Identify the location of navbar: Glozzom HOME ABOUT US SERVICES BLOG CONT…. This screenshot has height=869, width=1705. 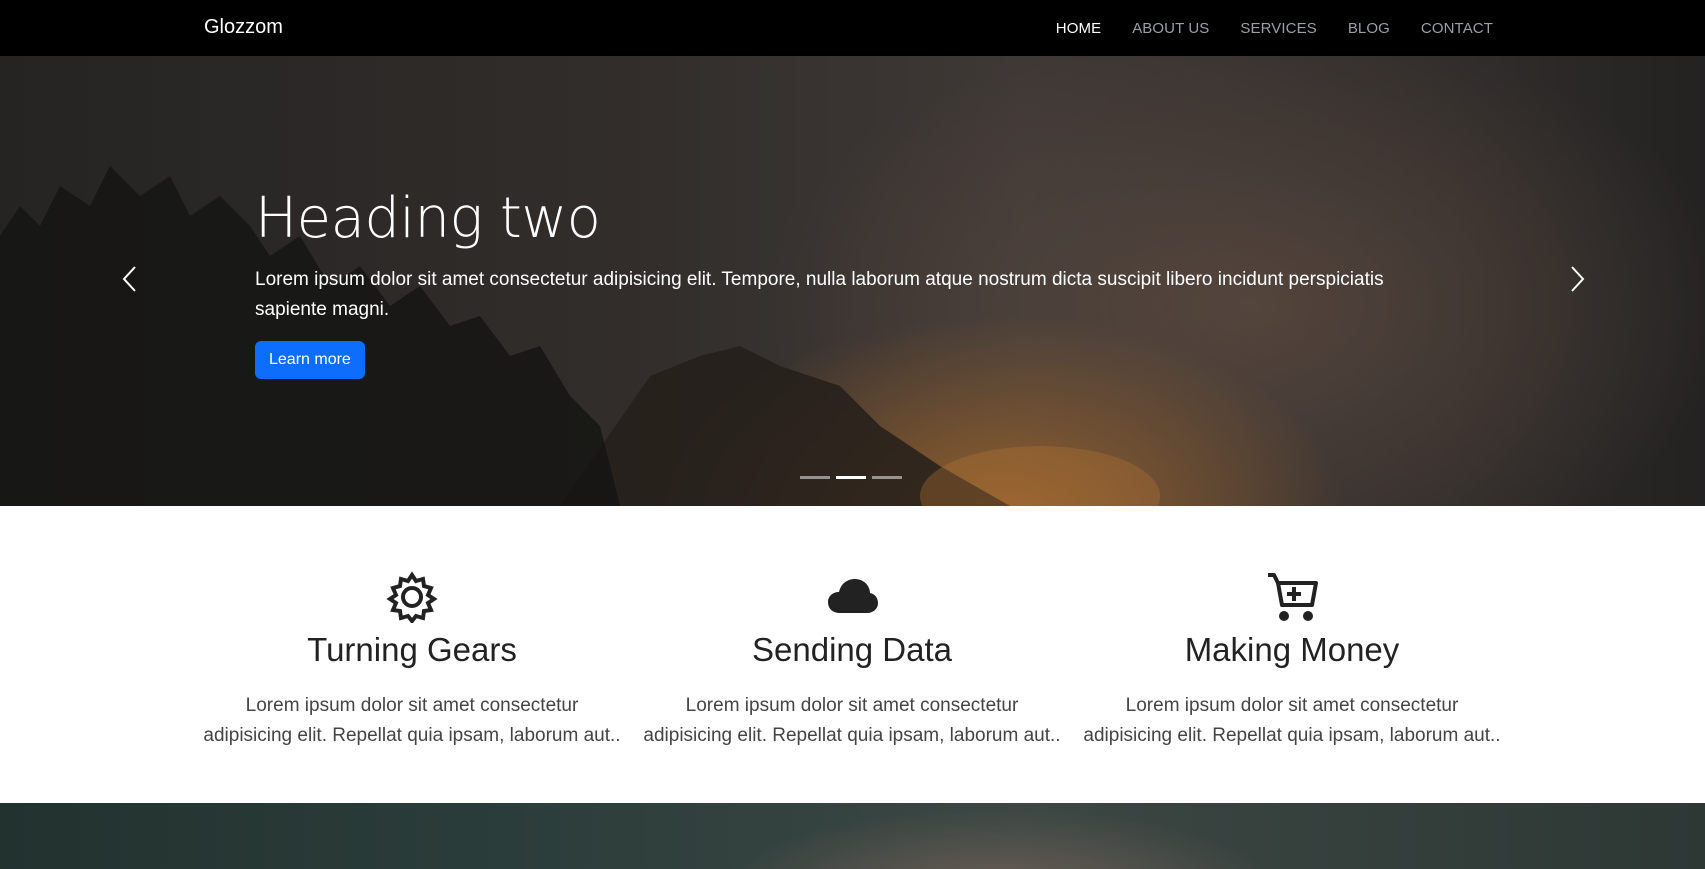
(852, 28).